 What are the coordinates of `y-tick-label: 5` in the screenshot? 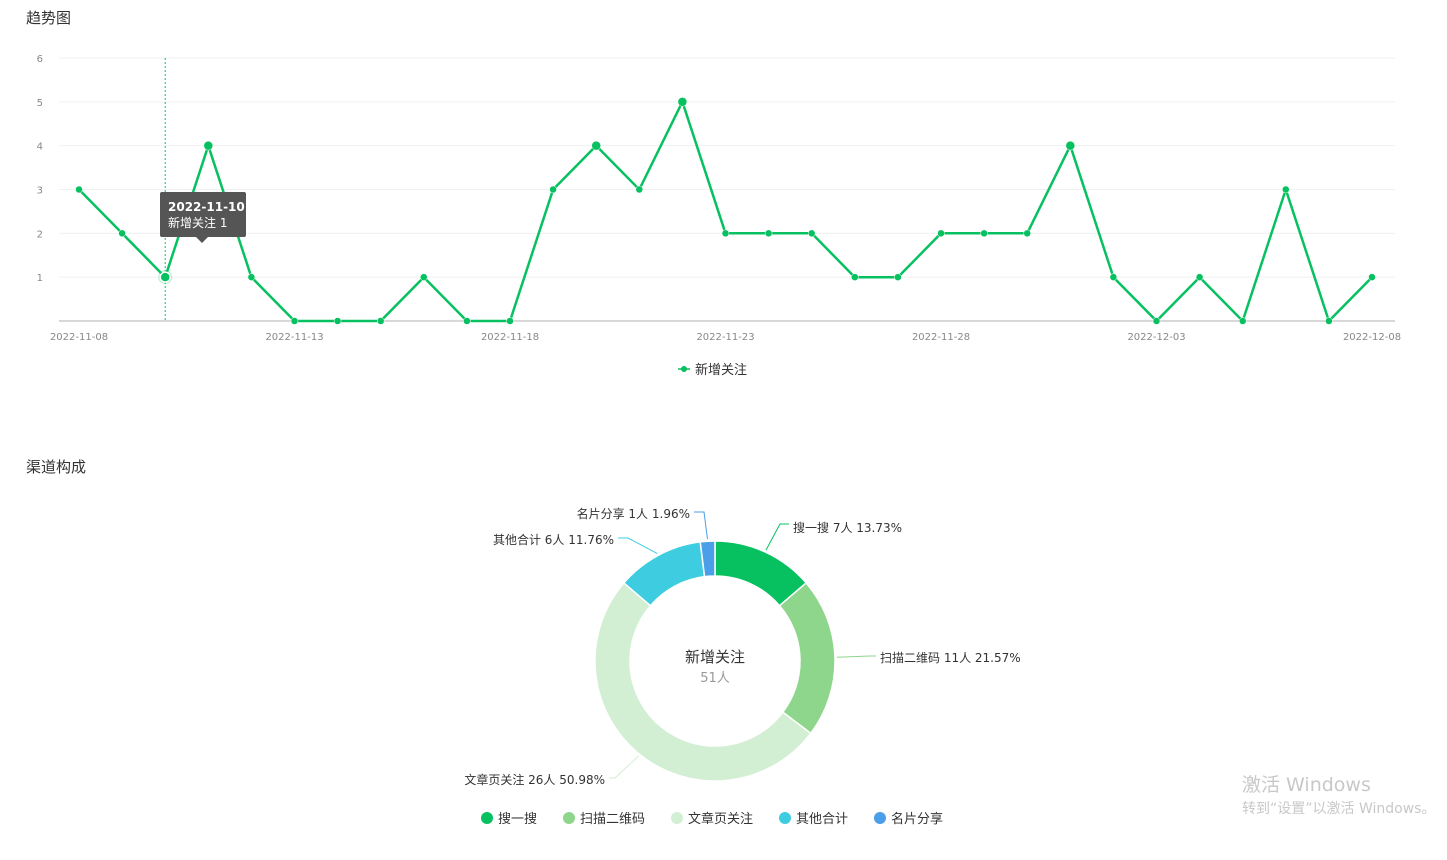 It's located at (40, 103).